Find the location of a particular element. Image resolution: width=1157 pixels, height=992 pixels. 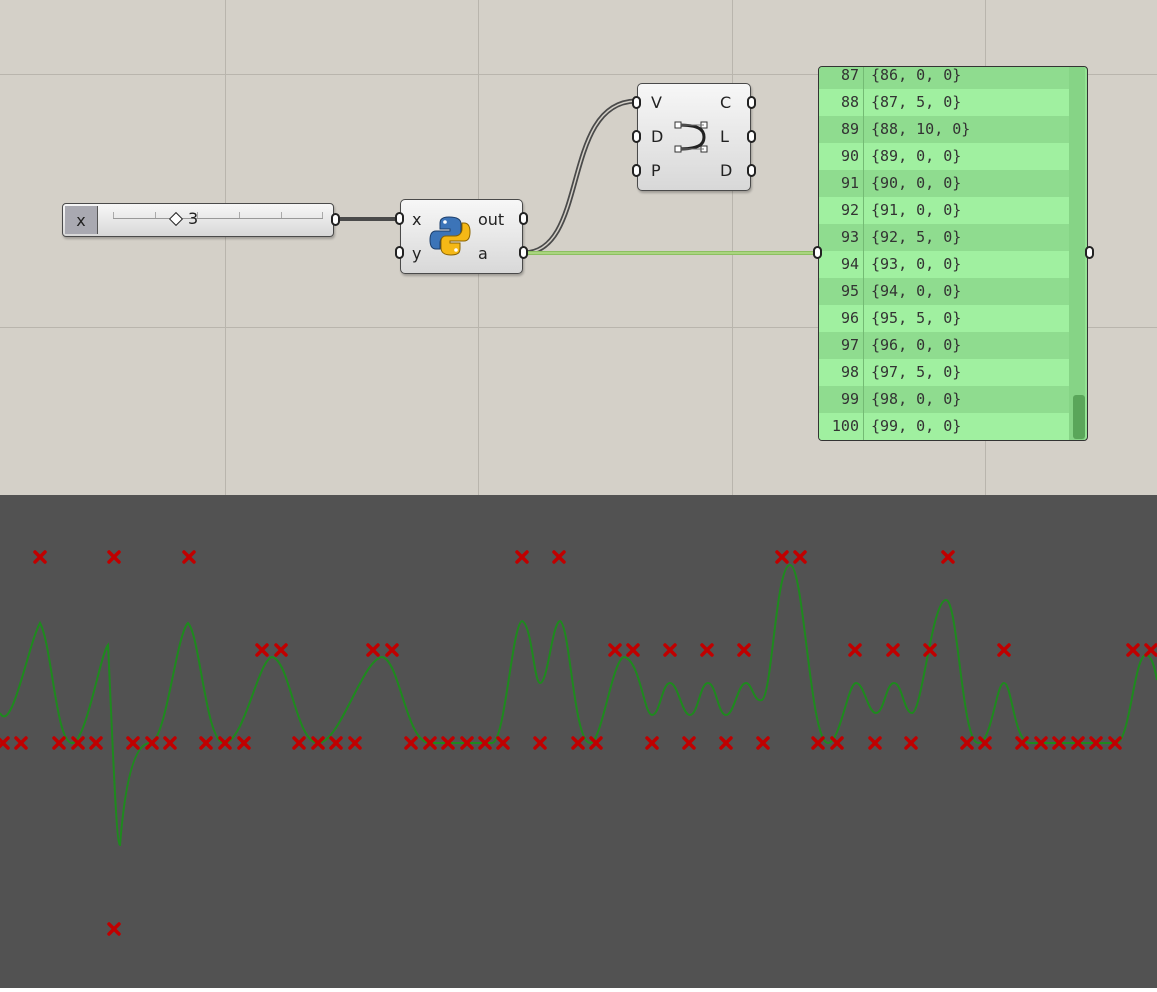

panel-row-value: {98, 0, 0} is located at coordinates (916, 399).